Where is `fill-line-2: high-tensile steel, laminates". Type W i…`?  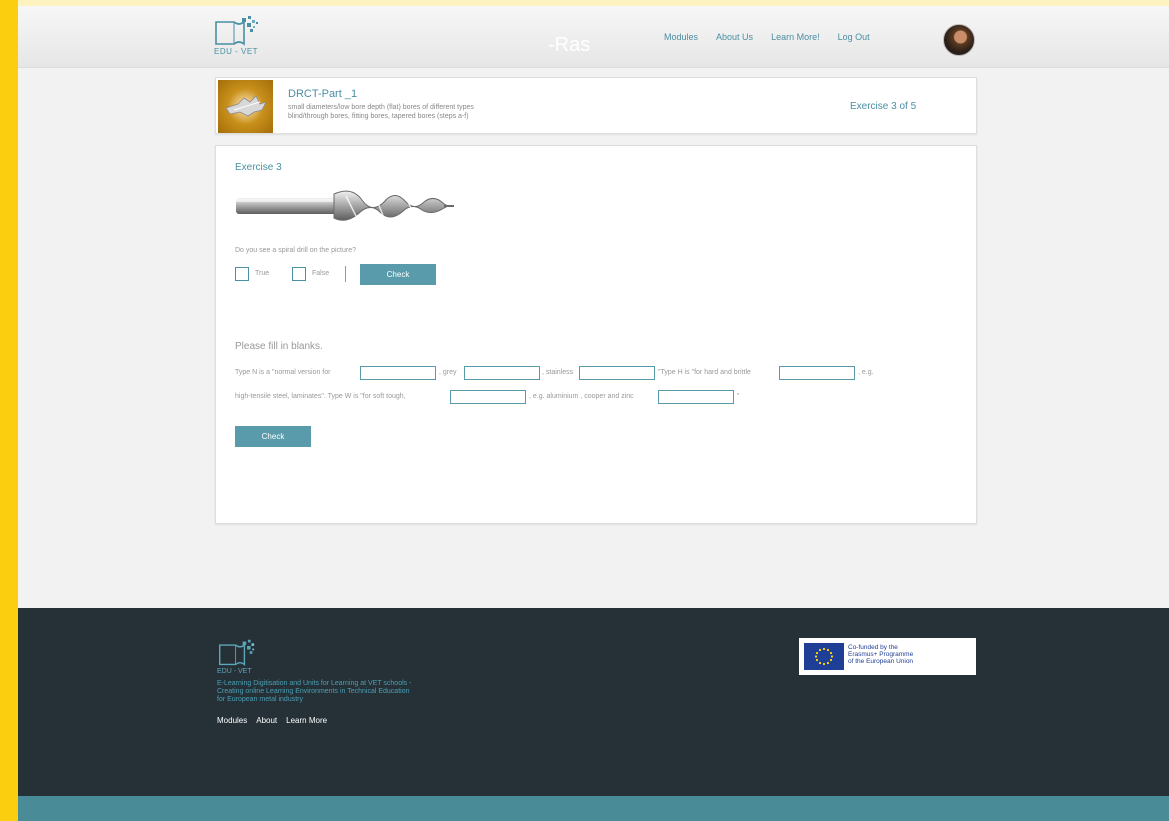 fill-line-2: high-tensile steel, laminates". Type W i… is located at coordinates (585, 398).